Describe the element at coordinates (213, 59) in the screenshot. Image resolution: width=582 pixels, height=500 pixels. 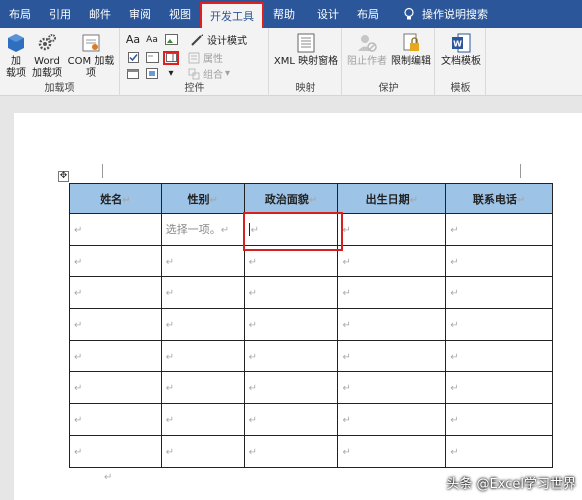
I see `properties-label: 属性` at that location.